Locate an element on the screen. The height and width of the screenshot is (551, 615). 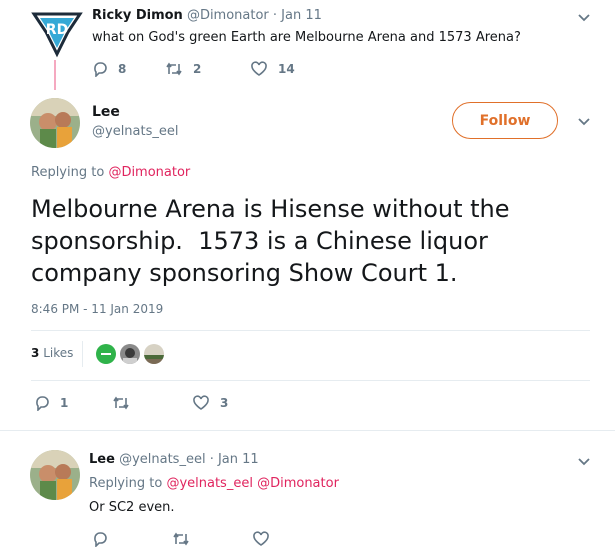
thread-connector-line is located at coordinates (55, 75).